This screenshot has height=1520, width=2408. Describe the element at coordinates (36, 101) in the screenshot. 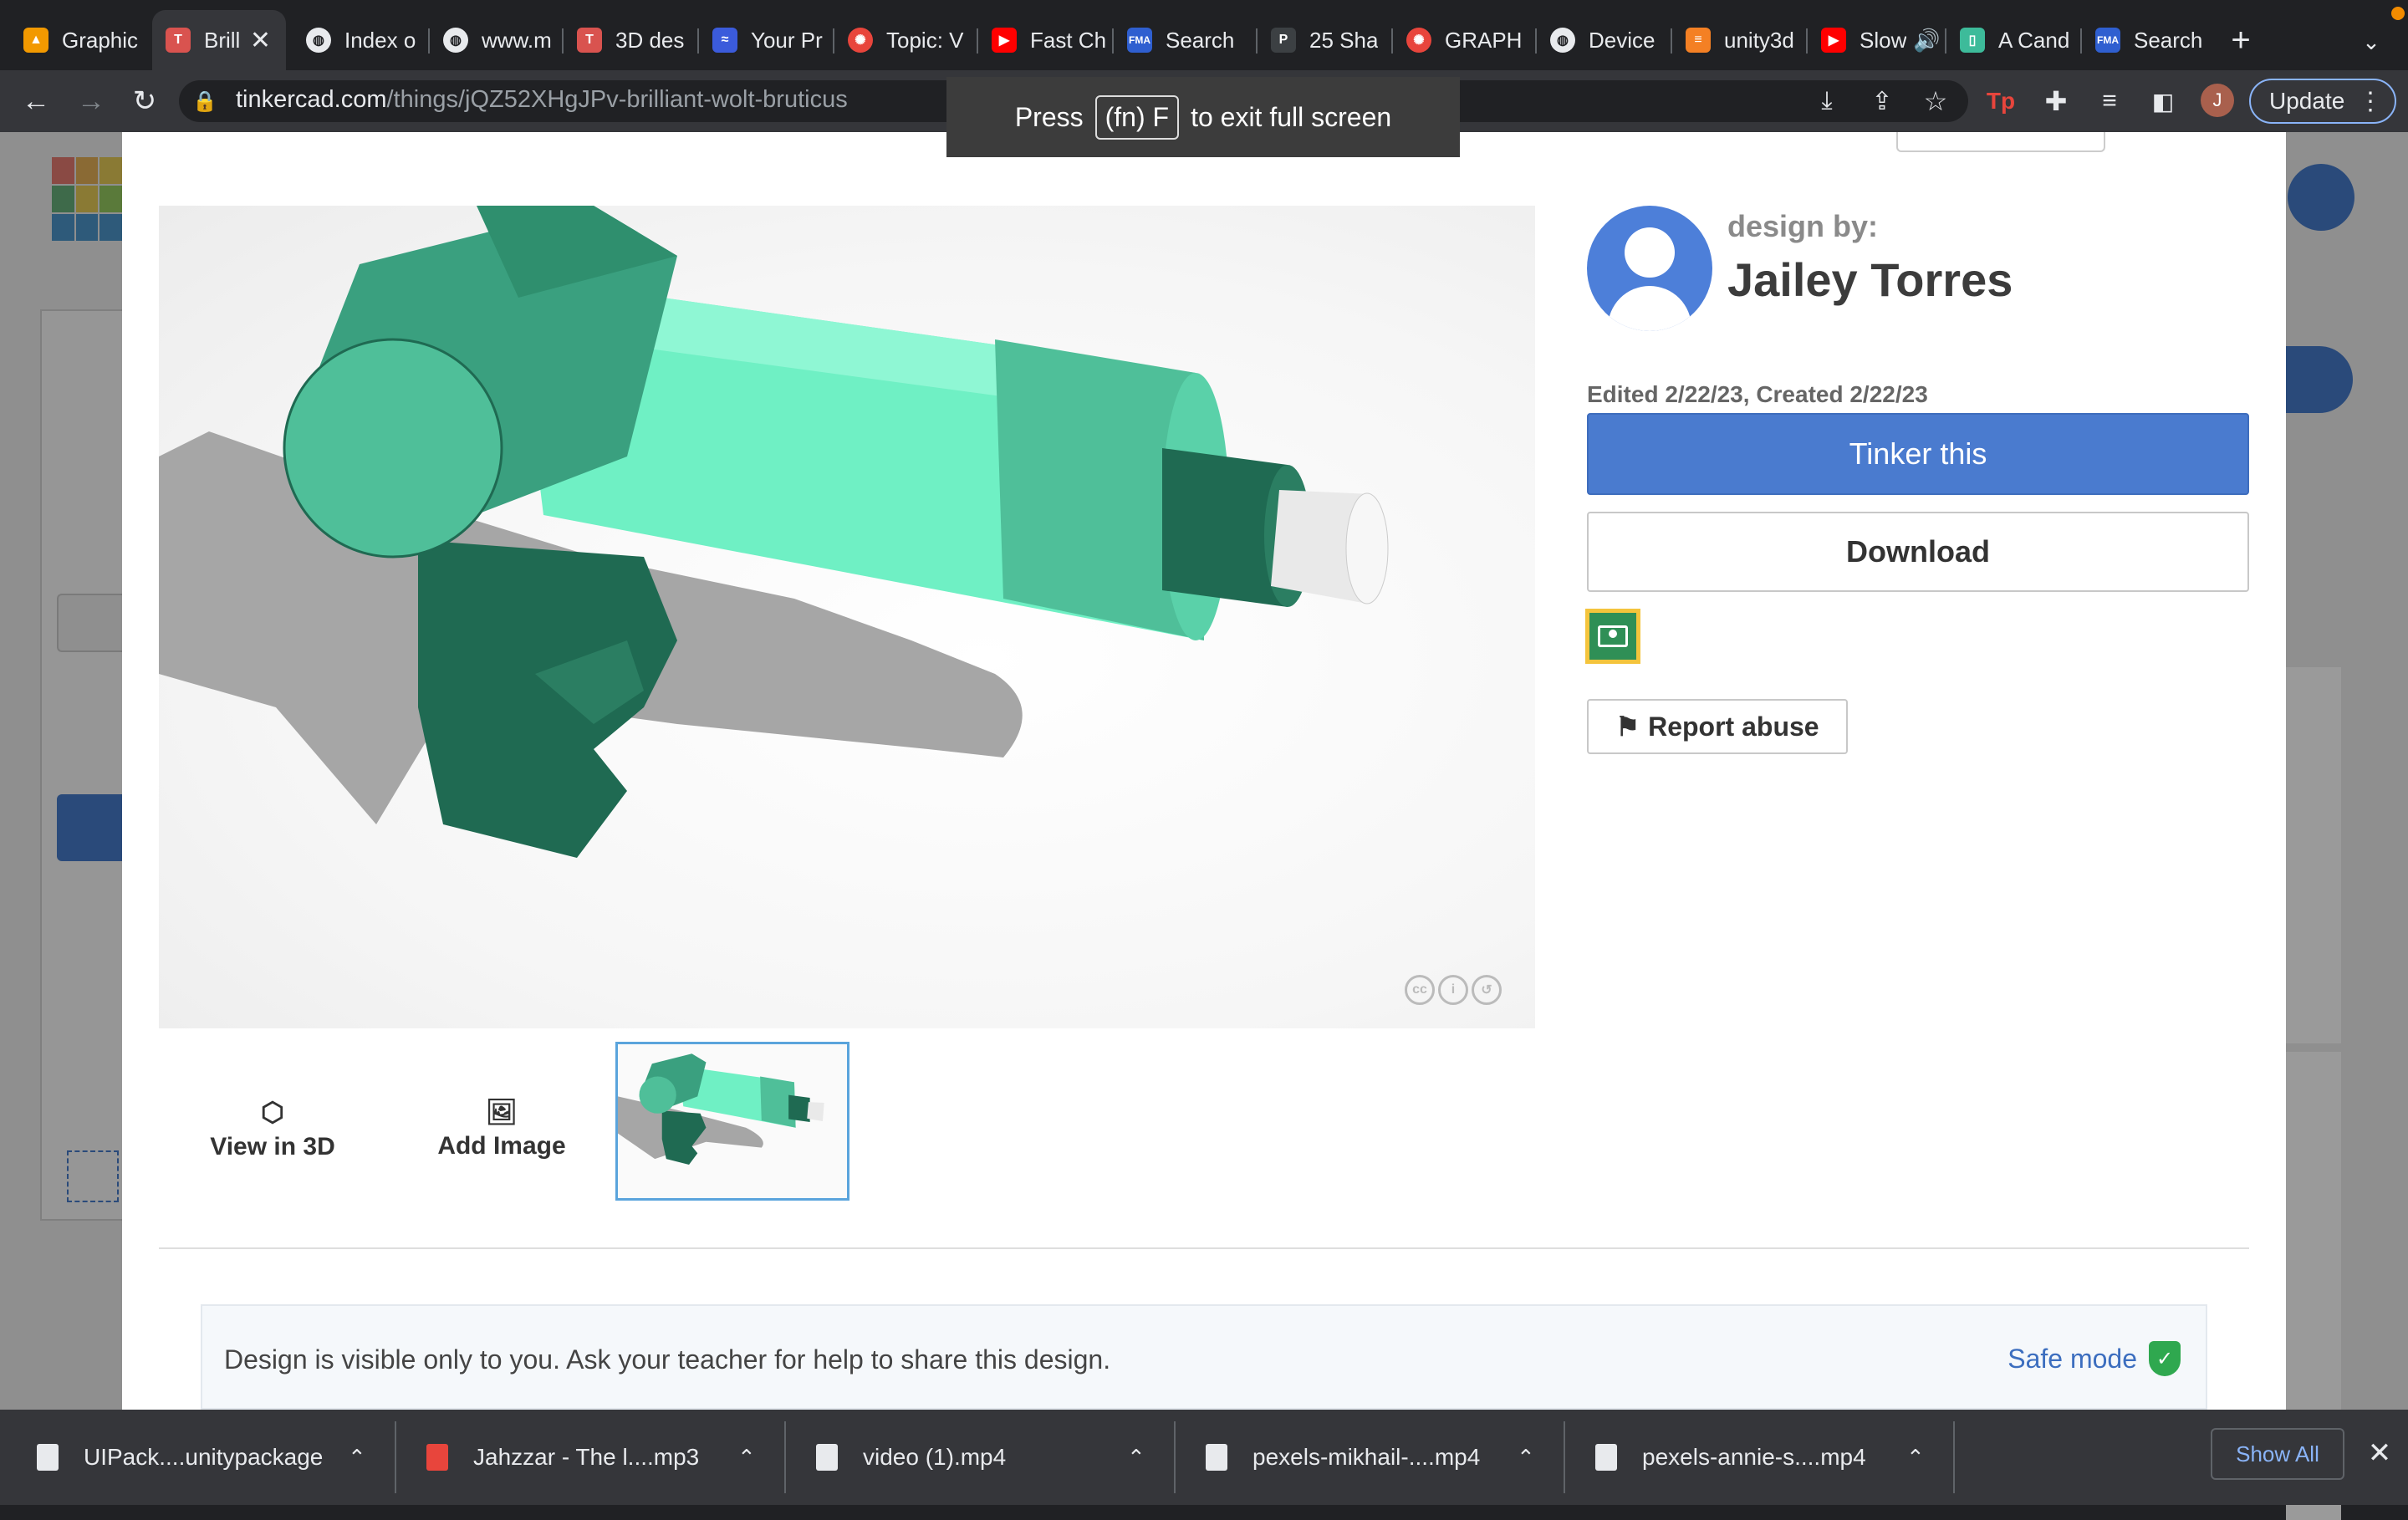

I see `back-arrow-icon: ←` at that location.